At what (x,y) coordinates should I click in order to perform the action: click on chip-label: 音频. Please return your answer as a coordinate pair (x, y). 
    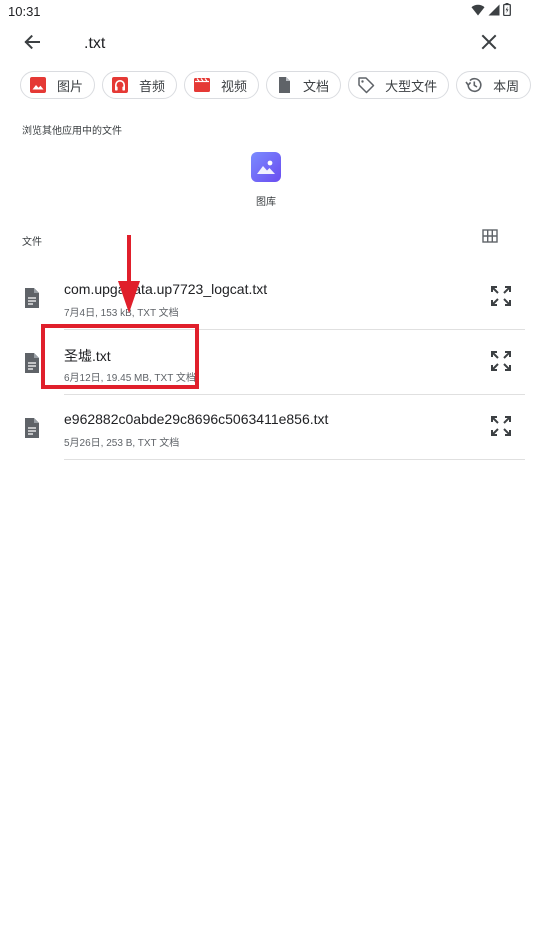
    Looking at the image, I should click on (152, 86).